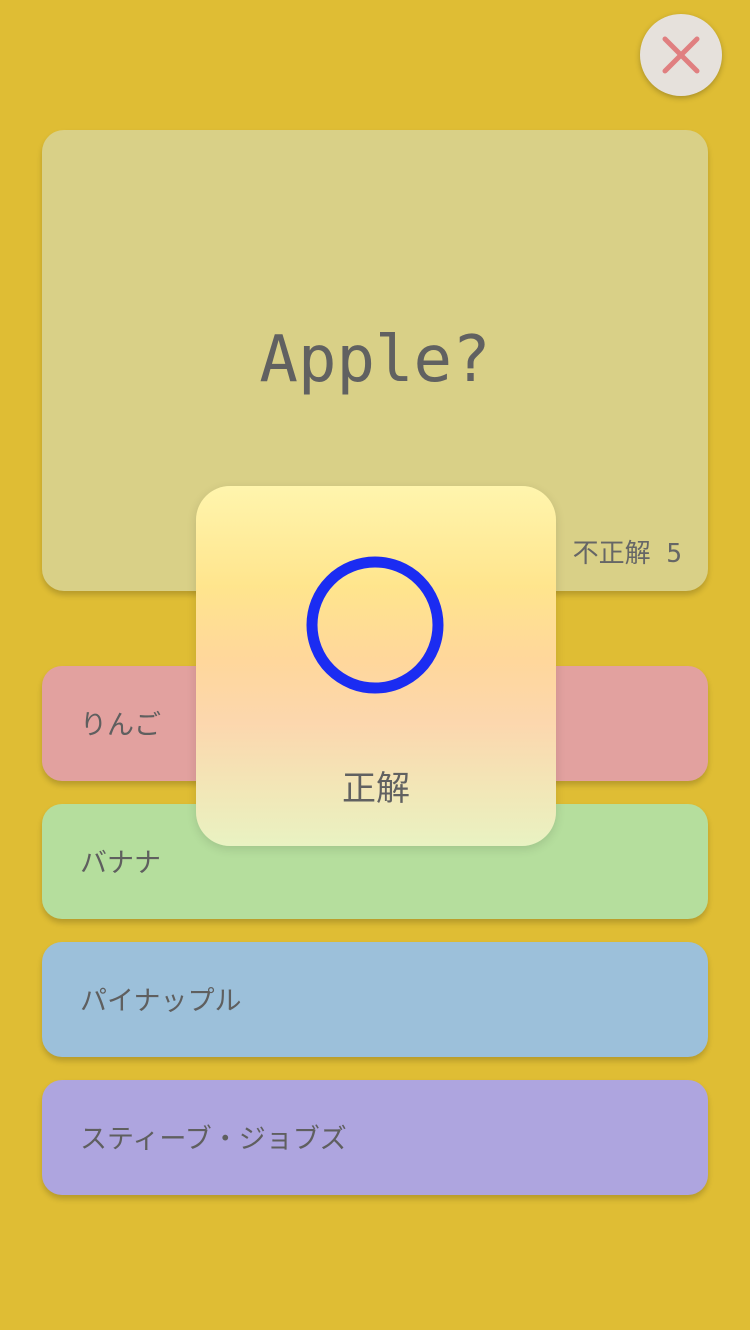  I want to click on result-popup: 正解, so click(376, 666).